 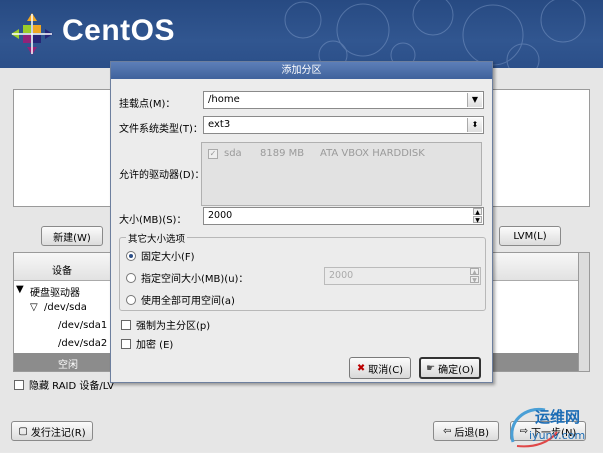 What do you see at coordinates (361, 368) in the screenshot?
I see `cancel-x-icon: ✖` at bounding box center [361, 368].